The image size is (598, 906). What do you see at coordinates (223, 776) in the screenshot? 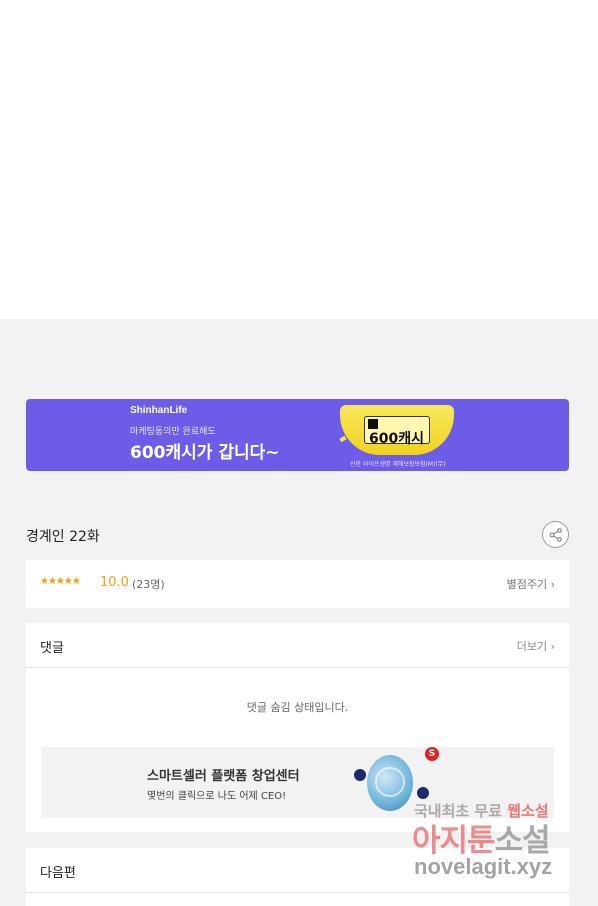
I see `ad-title: 스마트셀러 플랫폼 창업센터` at bounding box center [223, 776].